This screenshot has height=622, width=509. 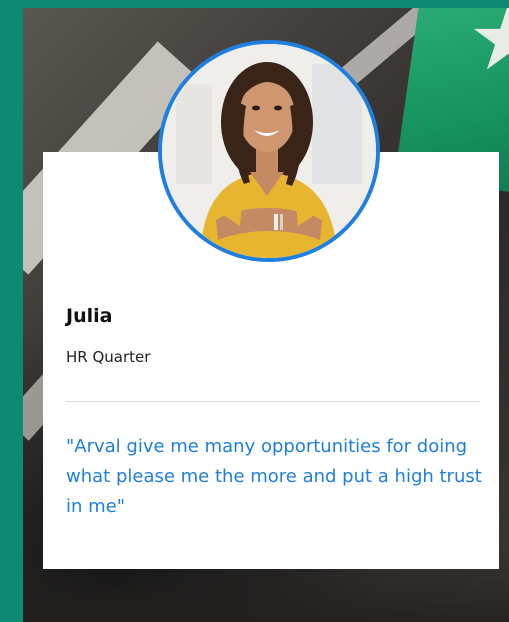 What do you see at coordinates (488, 49) in the screenshot?
I see `star-icon: ★` at bounding box center [488, 49].